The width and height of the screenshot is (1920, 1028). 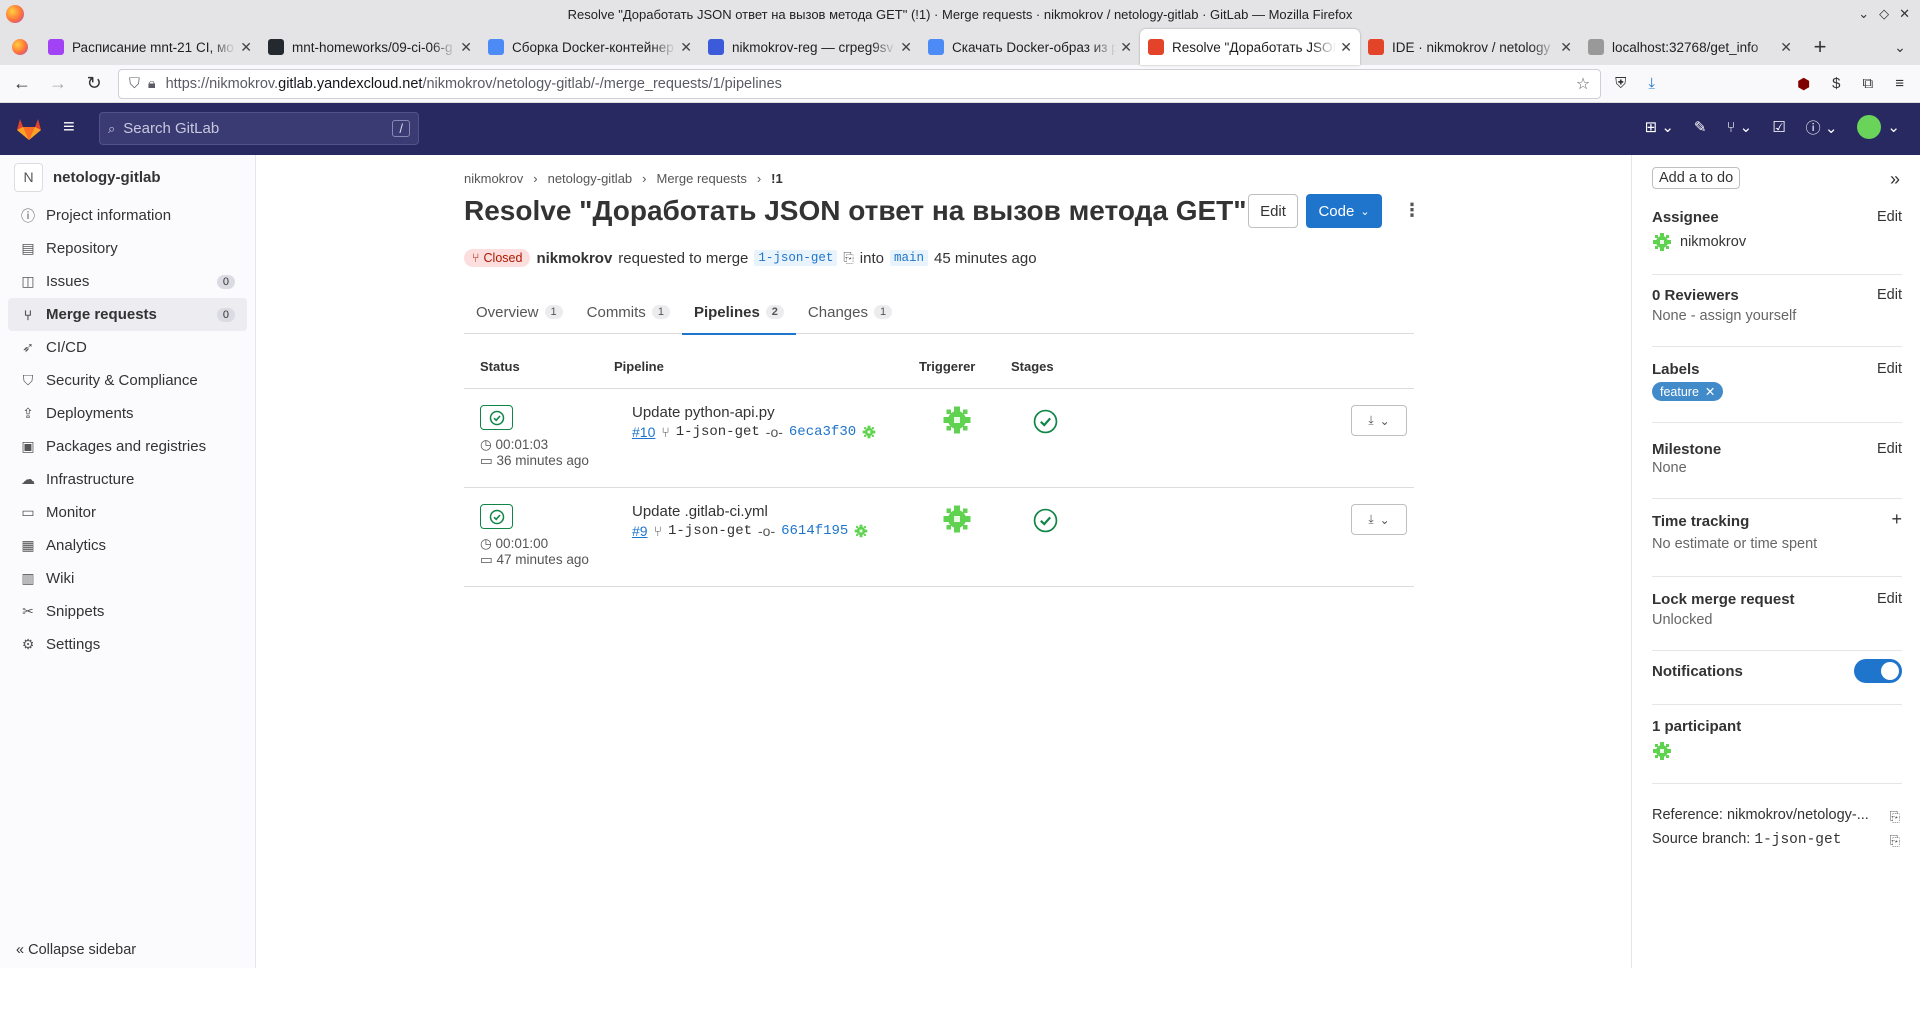 I want to click on extensions-icon: ⧉, so click(x=1868, y=83).